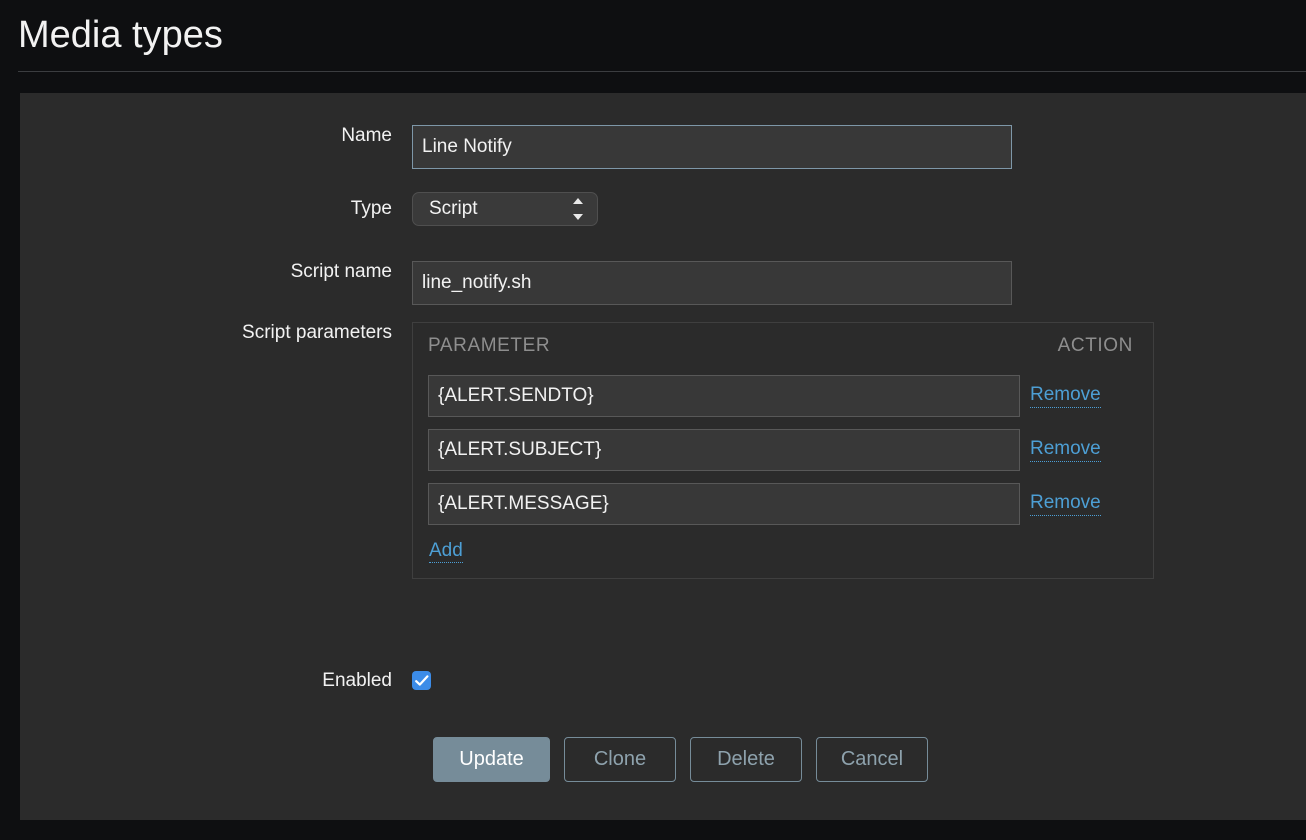  Describe the element at coordinates (225, 680) in the screenshot. I see `form-row-enabled: Enabled` at that location.